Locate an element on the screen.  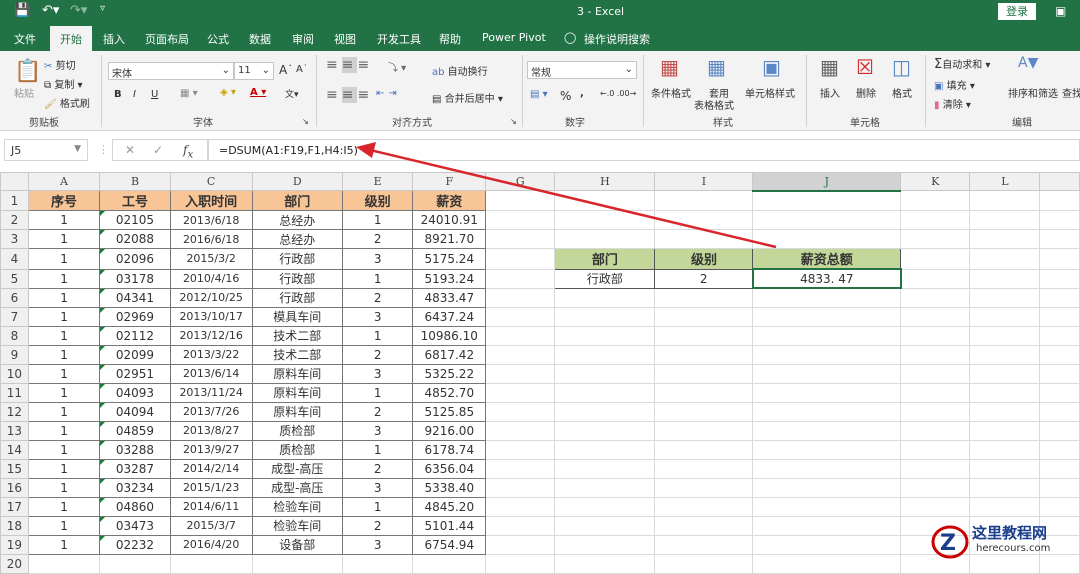
table-header-cell: 部门 is located at coordinates (297, 200).